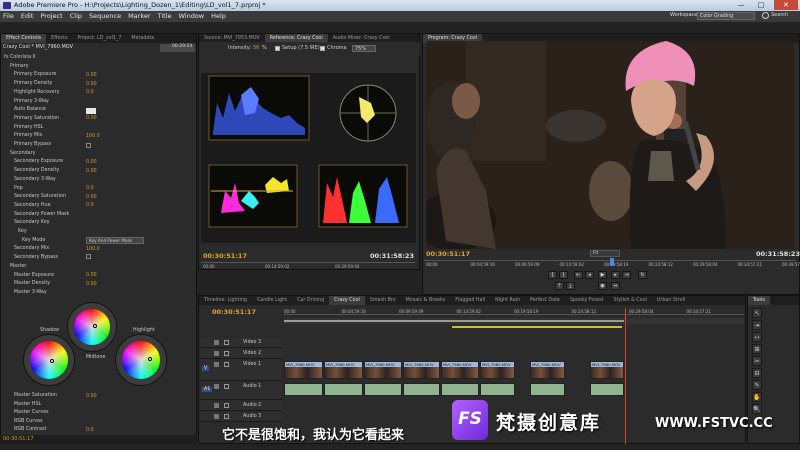 Image resolution: width=800 pixels, height=450 pixels. Describe the element at coordinates (578, 275) in the screenshot. I see `go-to-in-icon: ⇤` at that location.